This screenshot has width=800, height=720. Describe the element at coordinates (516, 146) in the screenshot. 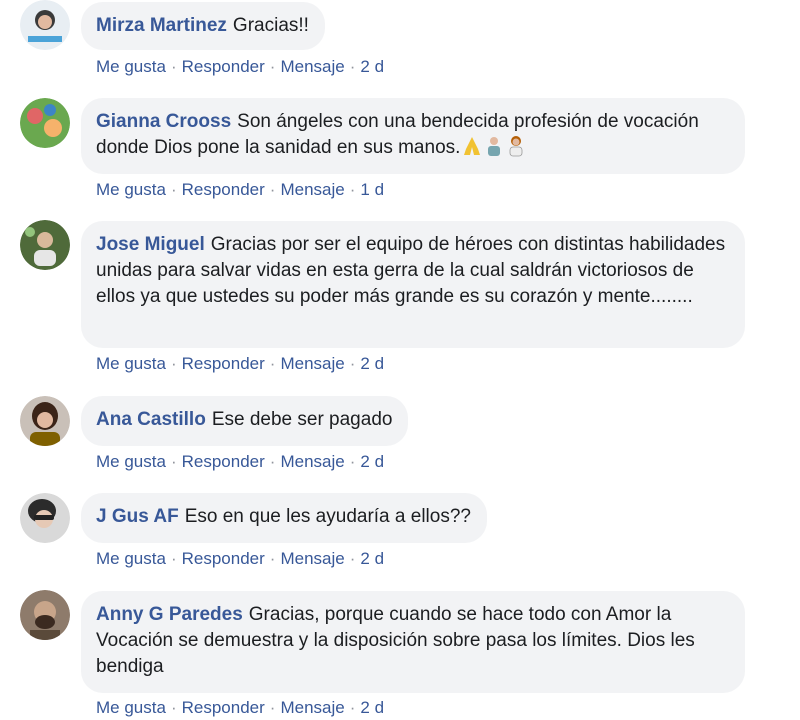

I see `health-worker-woman-icon` at that location.